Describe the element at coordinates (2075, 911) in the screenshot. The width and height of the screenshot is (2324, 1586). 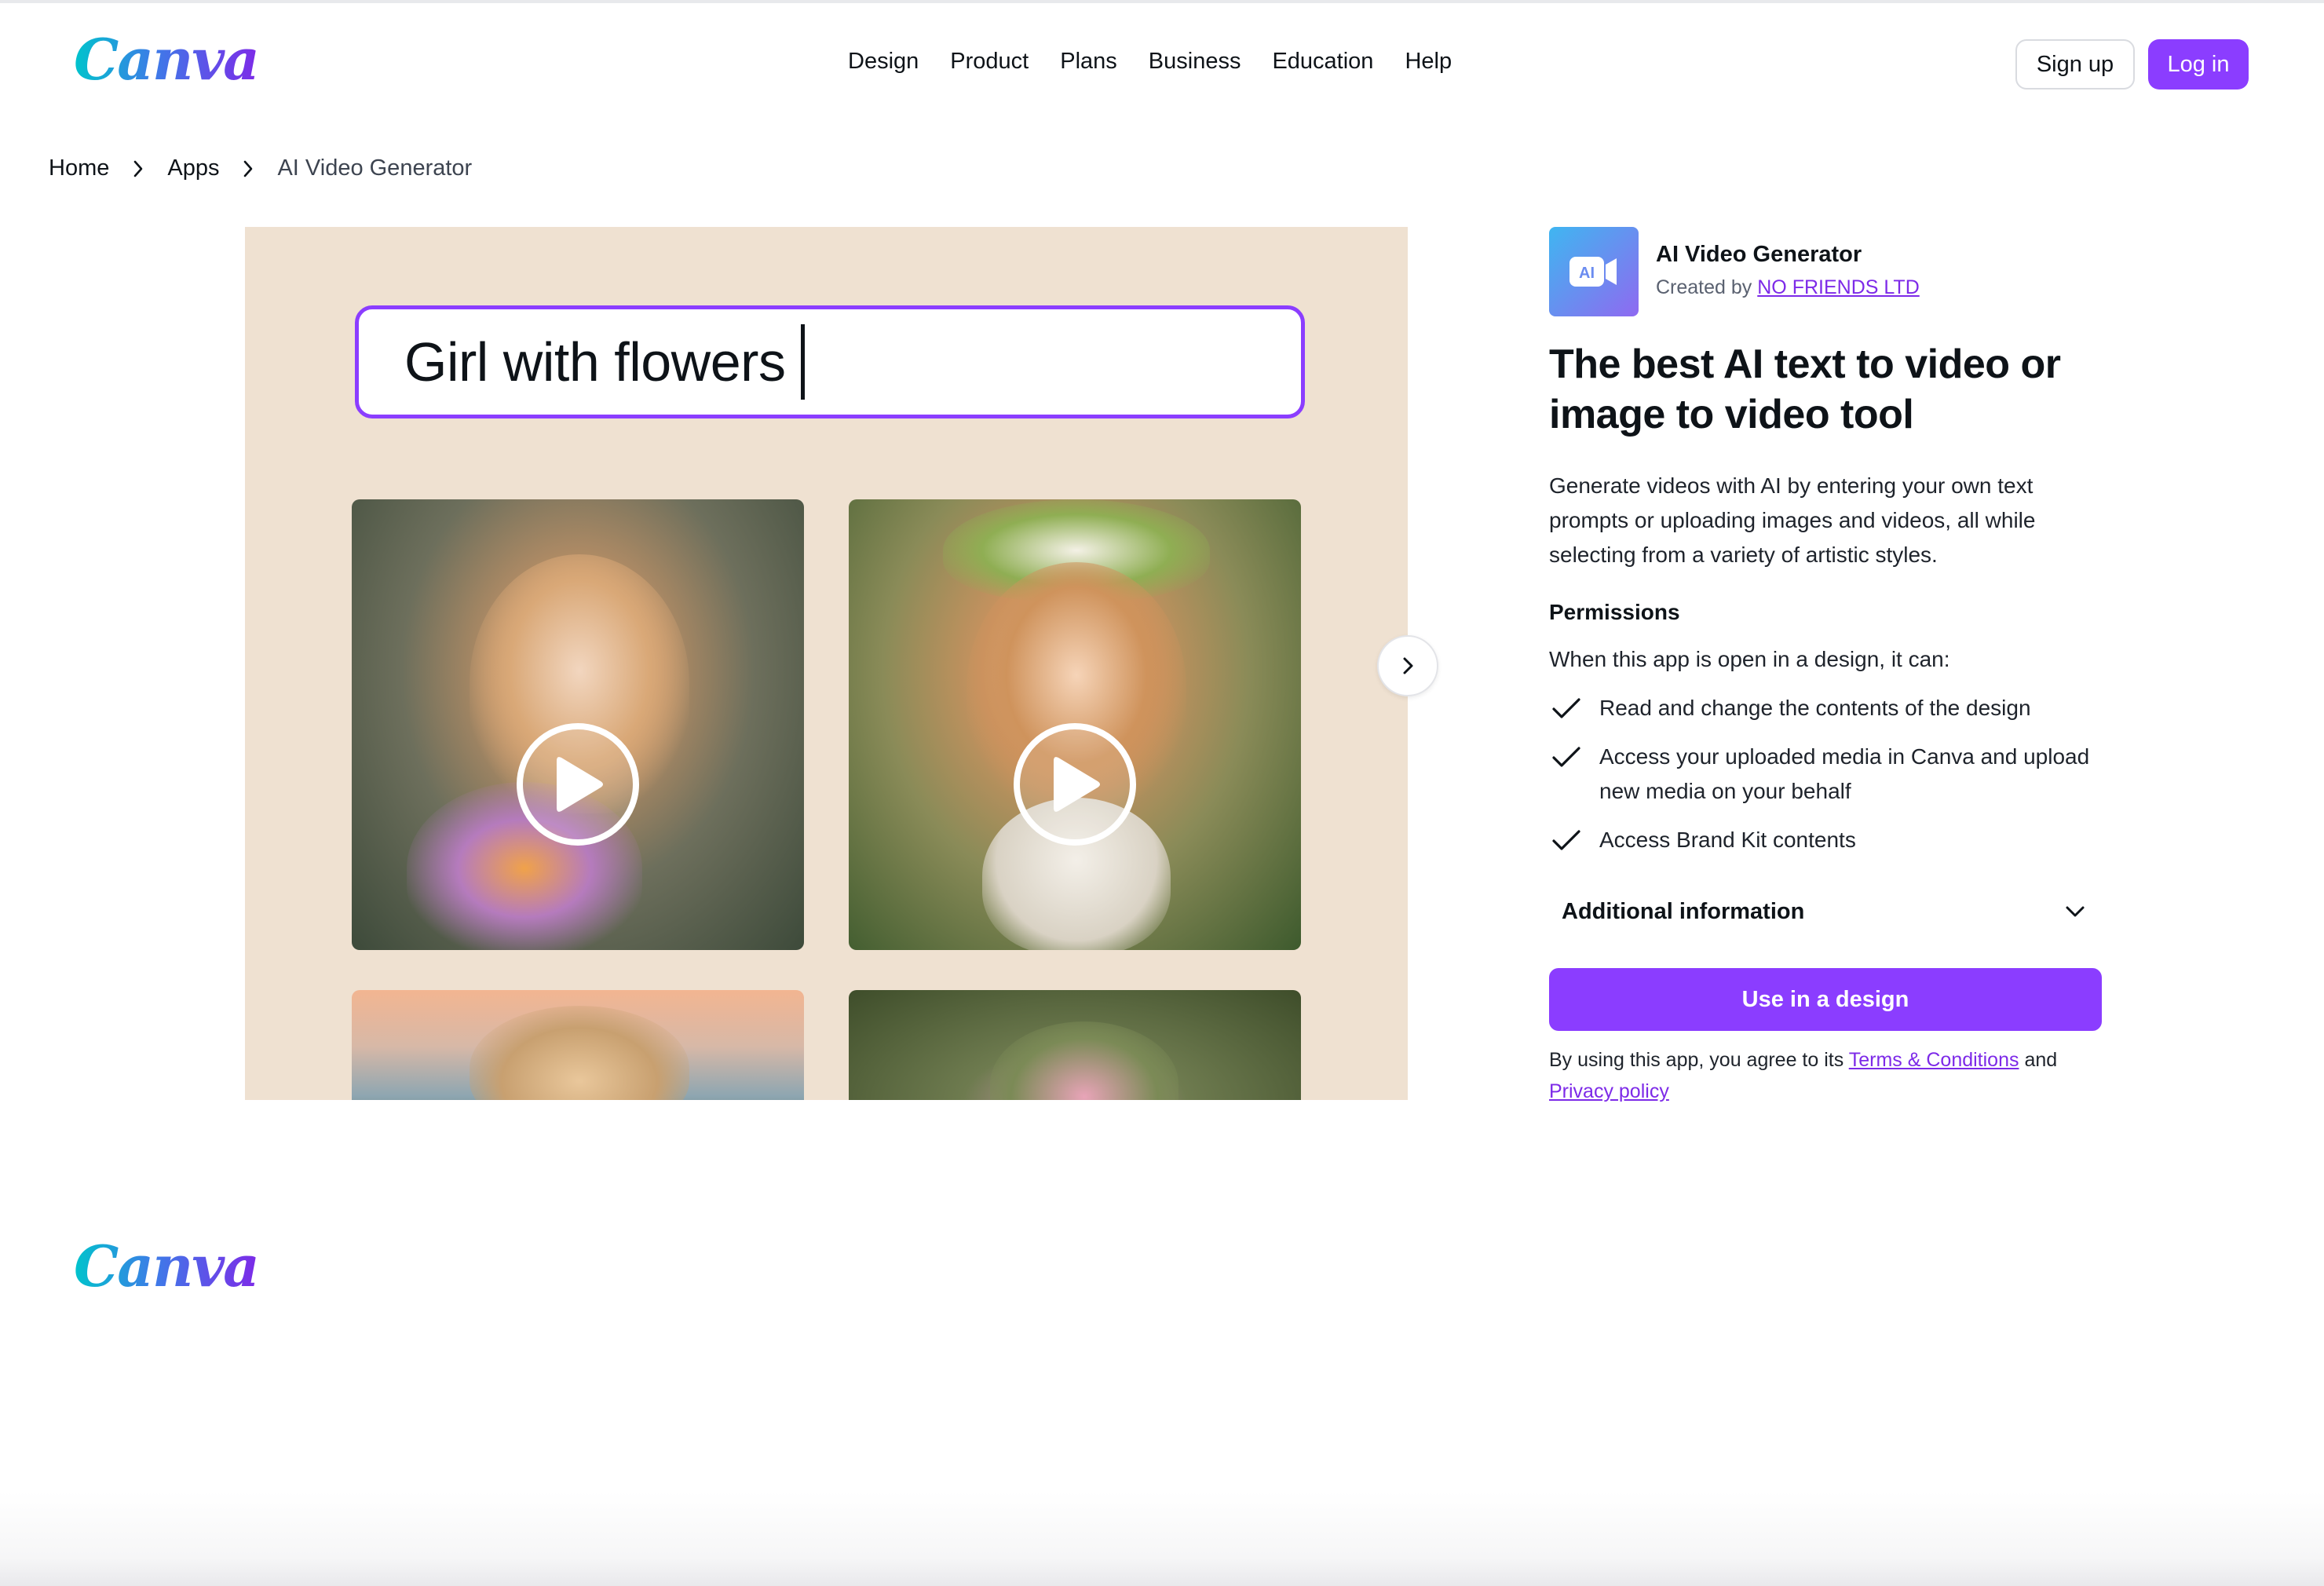
I see `chevron-down-icon` at that location.